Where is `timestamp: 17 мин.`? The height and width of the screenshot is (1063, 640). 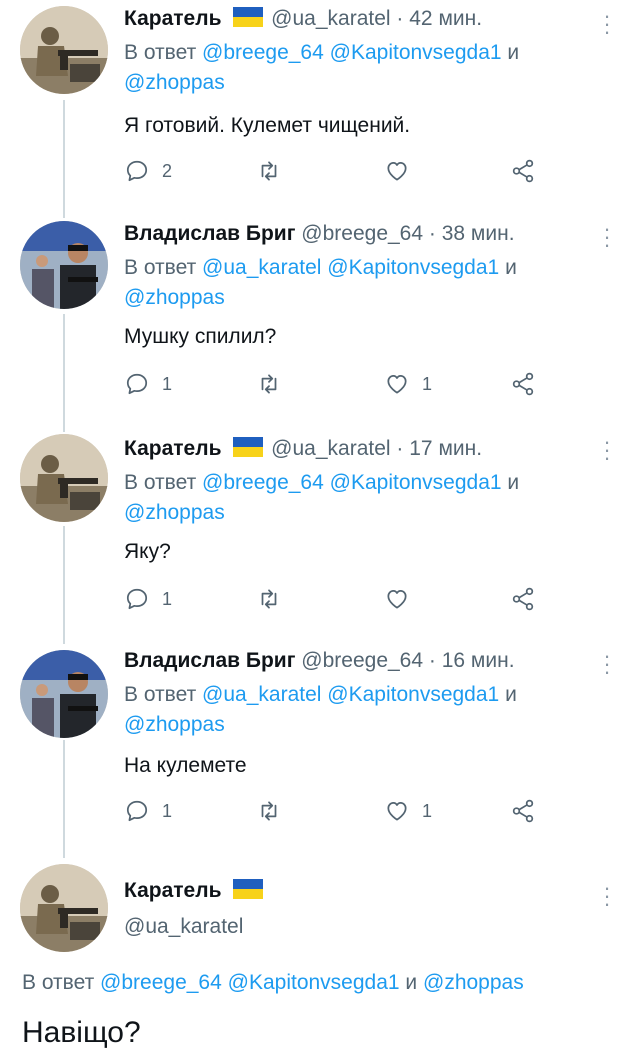
timestamp: 17 мин. is located at coordinates (445, 448).